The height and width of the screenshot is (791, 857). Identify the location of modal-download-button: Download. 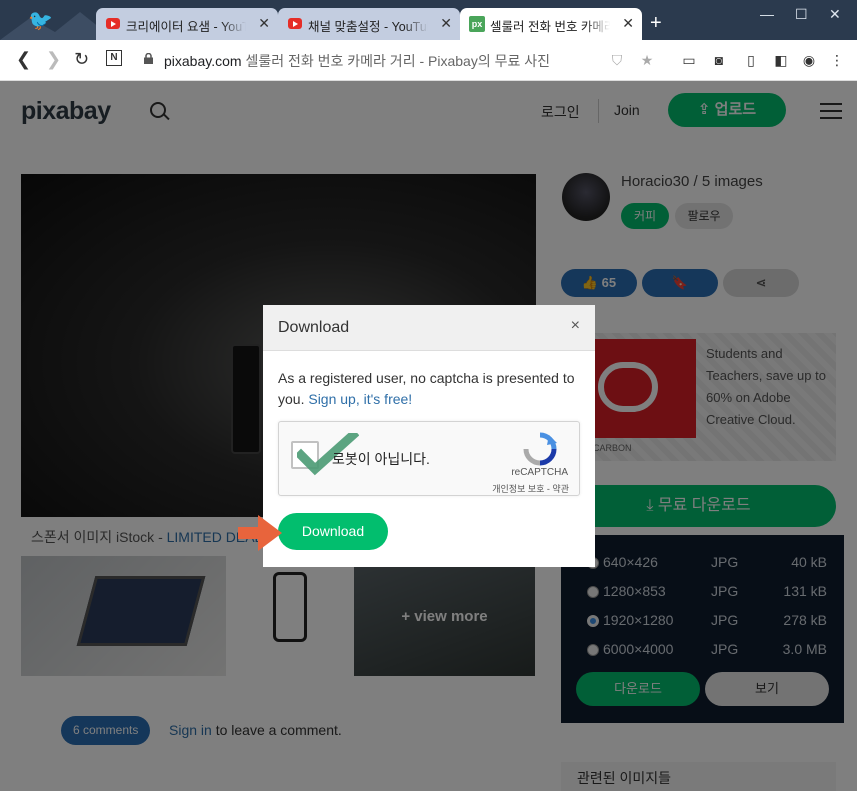
(333, 531).